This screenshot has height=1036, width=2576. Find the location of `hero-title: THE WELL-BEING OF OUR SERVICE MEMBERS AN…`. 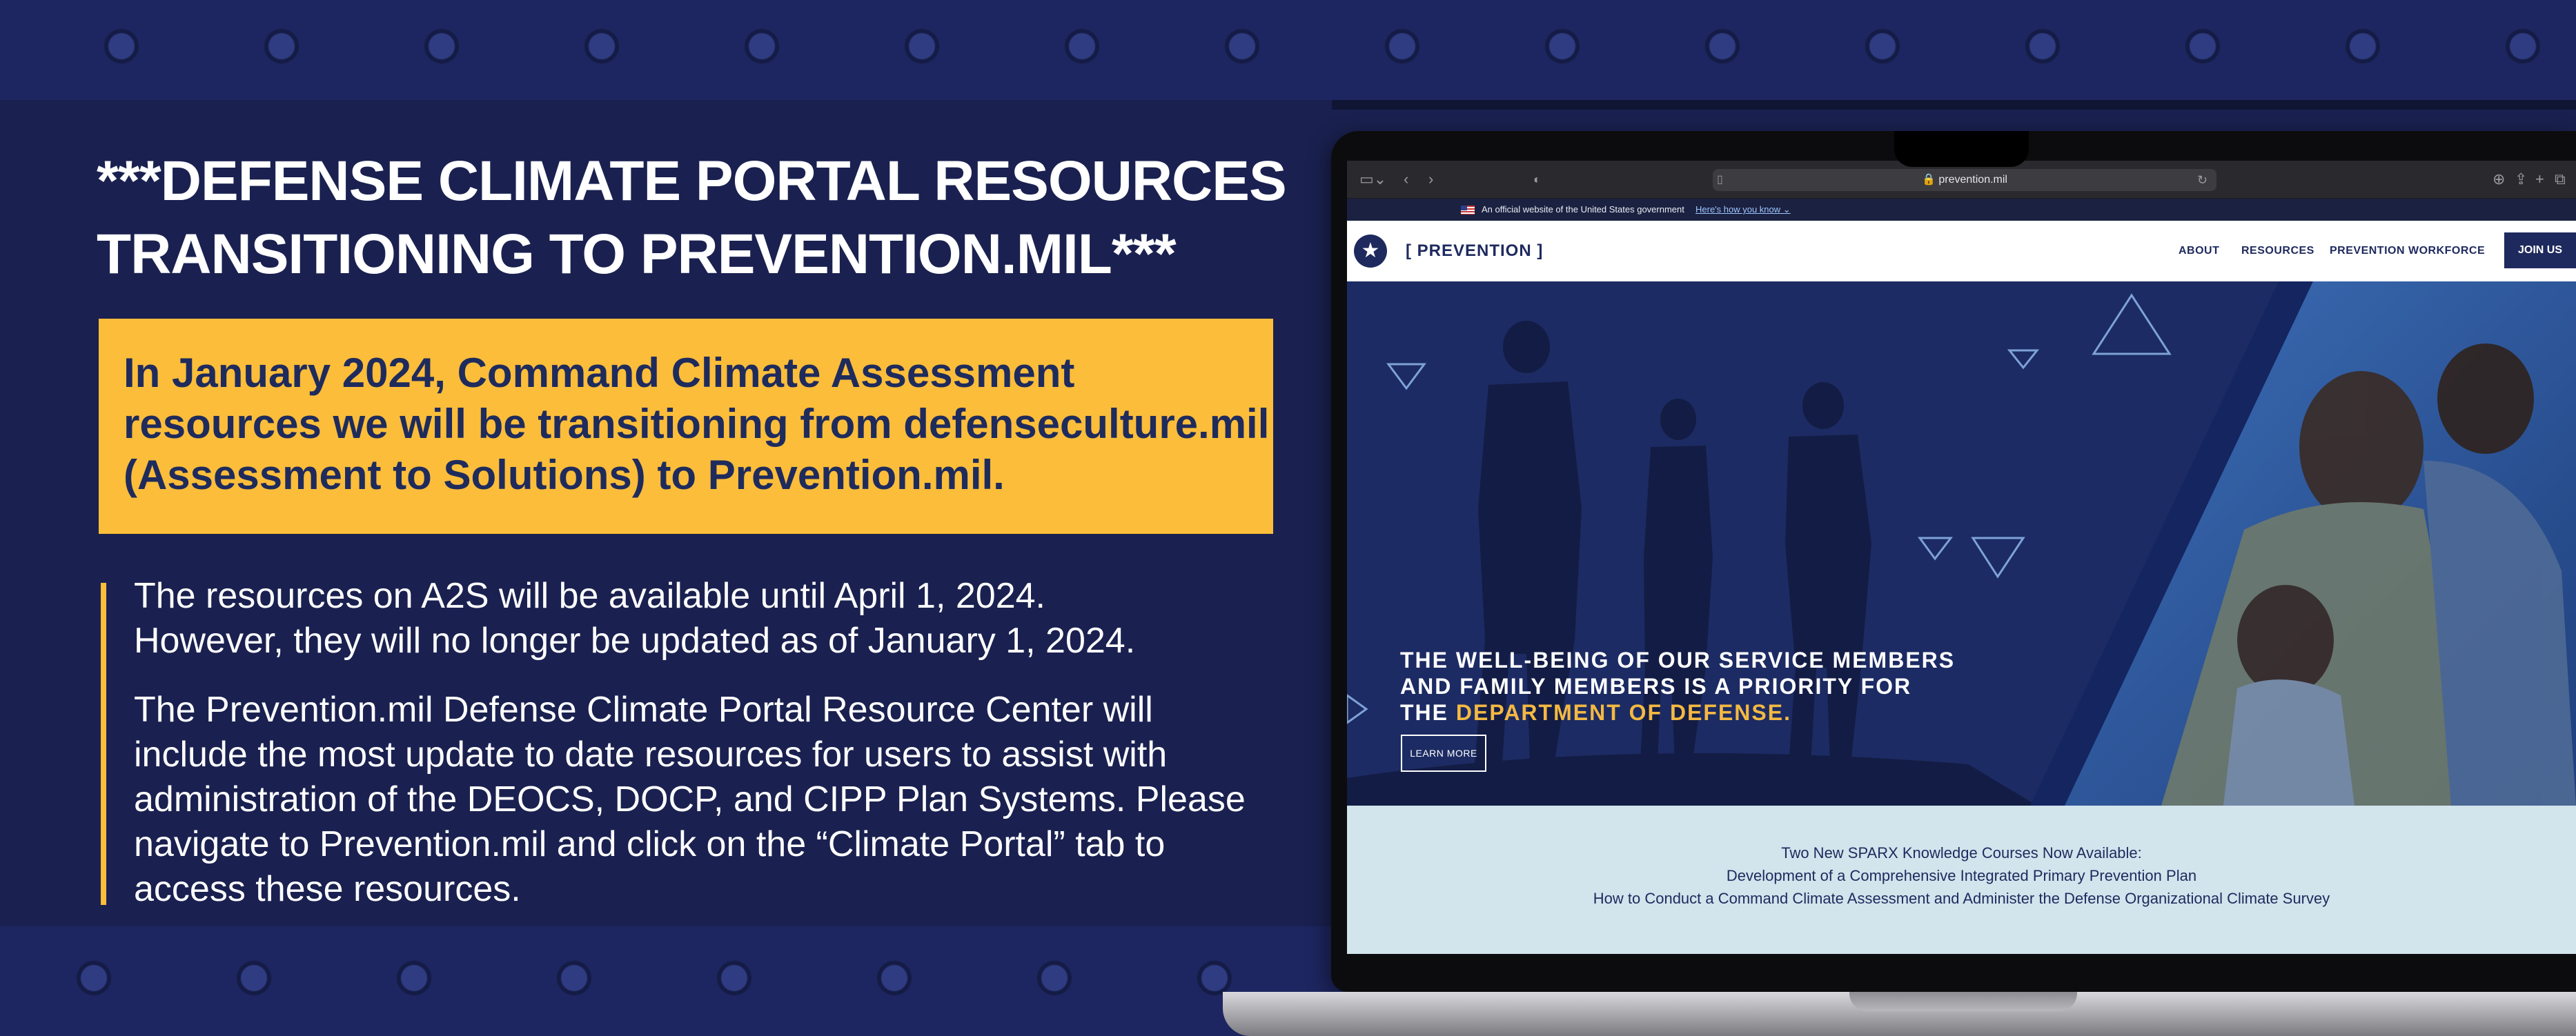

hero-title: THE WELL-BEING OF OUR SERVICE MEMBERS AN… is located at coordinates (1710, 687).